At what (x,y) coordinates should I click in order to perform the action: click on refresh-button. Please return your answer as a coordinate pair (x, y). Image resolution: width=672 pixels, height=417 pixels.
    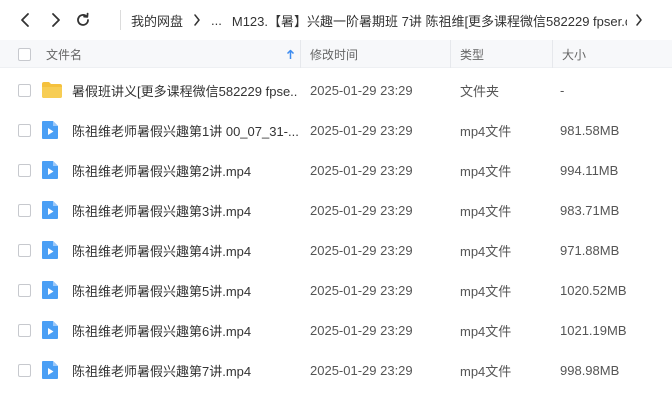
    Looking at the image, I should click on (83, 20).